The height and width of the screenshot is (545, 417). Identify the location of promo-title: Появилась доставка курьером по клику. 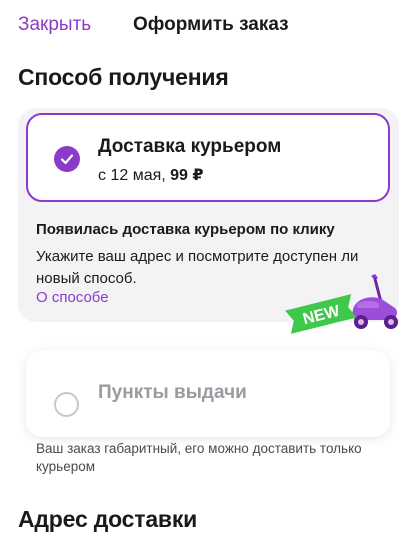
(185, 229).